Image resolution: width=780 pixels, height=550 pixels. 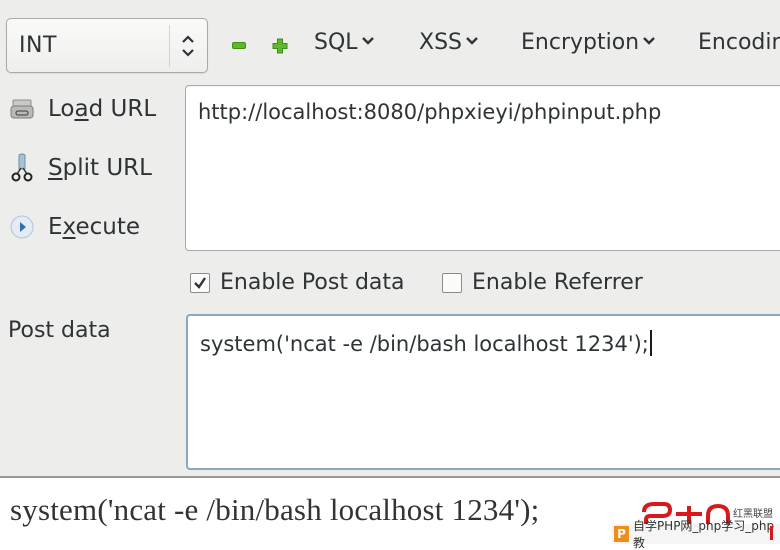 I want to click on plus-icon, so click(x=280, y=46).